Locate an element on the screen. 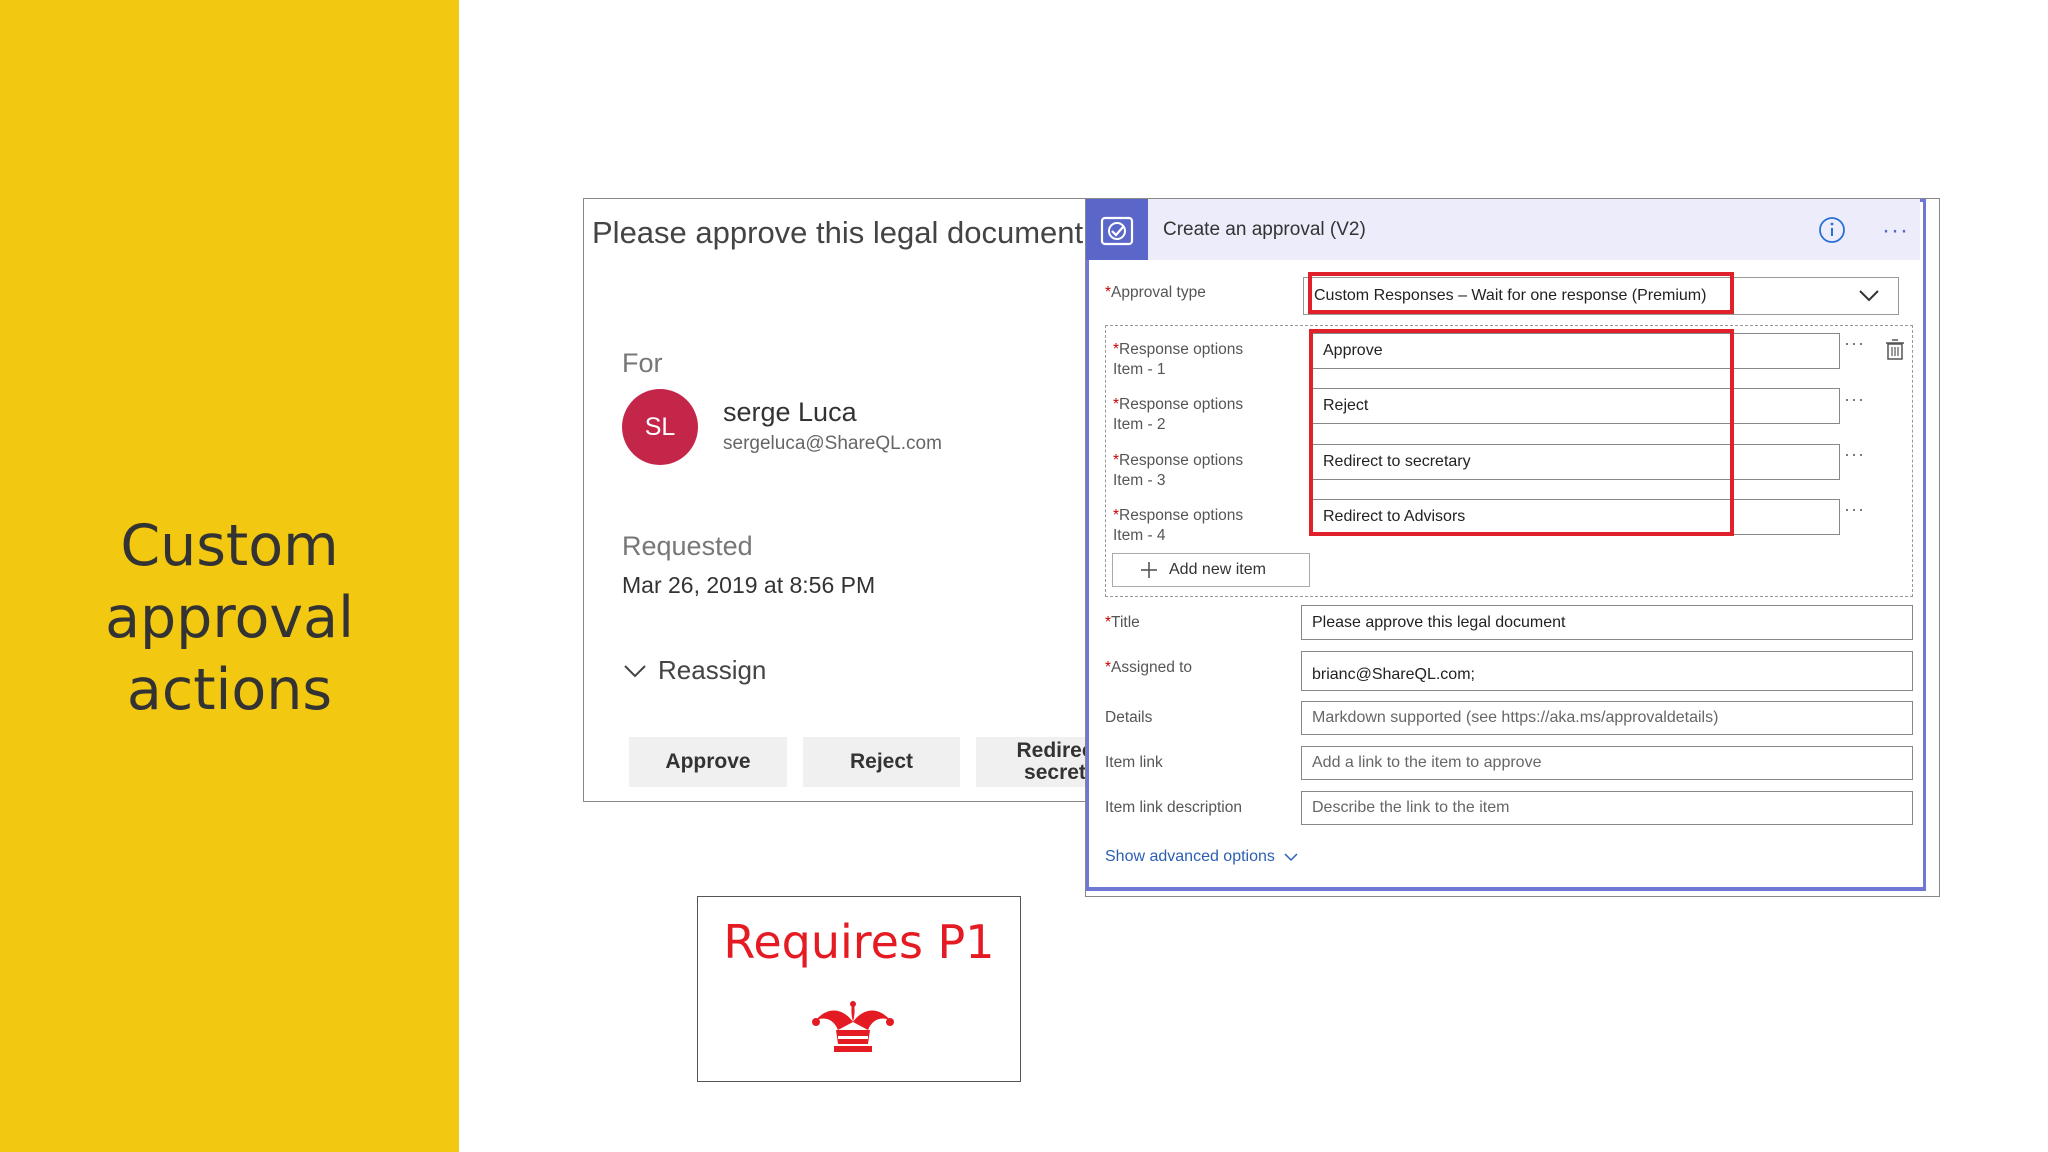  avatar: SL is located at coordinates (660, 427).